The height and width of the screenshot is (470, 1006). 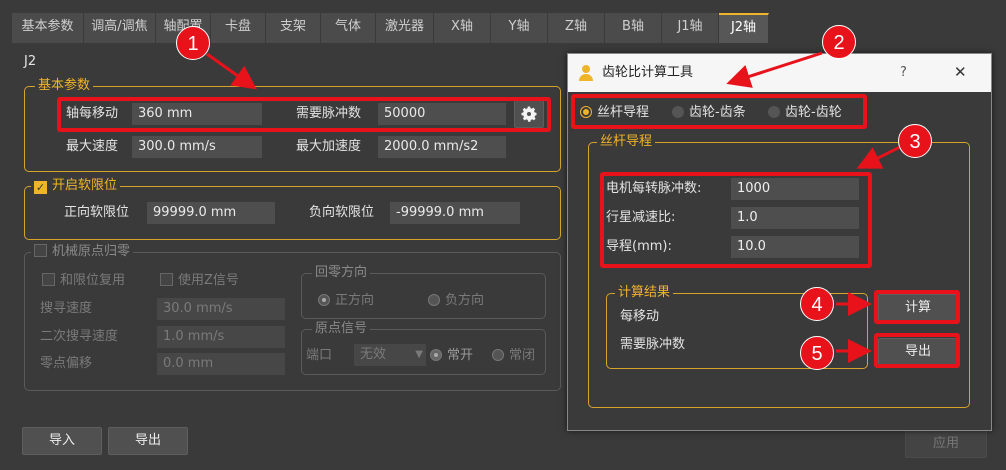 I want to click on dialog-title: 齿轮比计算工具, so click(x=648, y=72).